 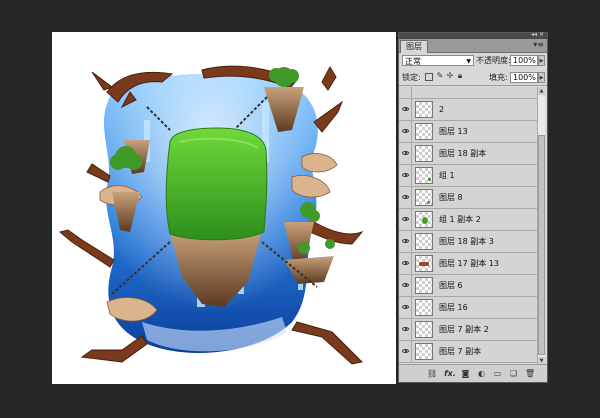 I want to click on opacity-label: 不透明度:, so click(x=493, y=60).